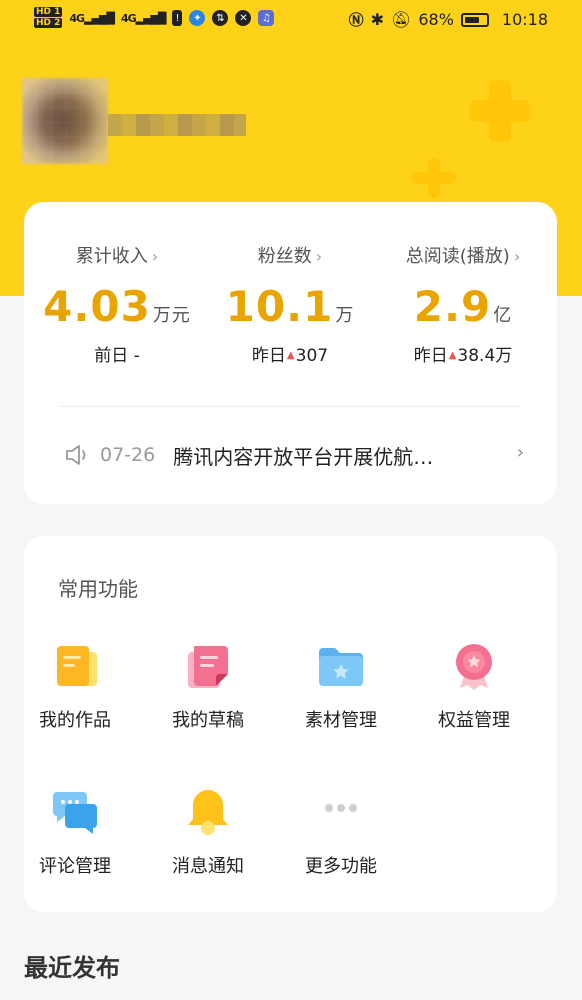 Image resolution: width=582 pixels, height=1000 pixels. I want to click on hd-indicator: HD 1 HD 2, so click(48, 17).